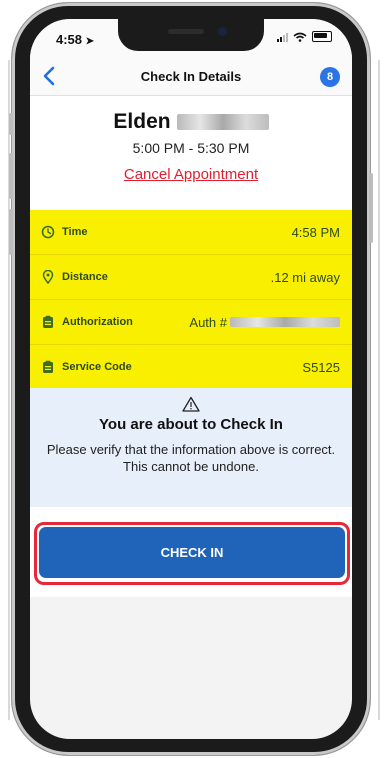 This screenshot has height=758, width=386. I want to click on detail-row-distance: Distance .12 mi away, so click(191, 277).